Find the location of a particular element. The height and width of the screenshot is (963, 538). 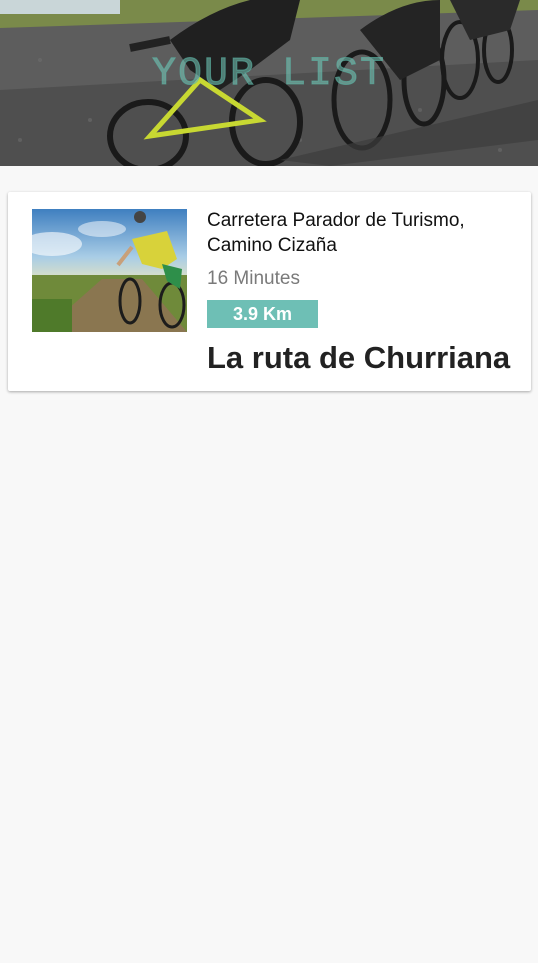

route-thumbnail is located at coordinates (109, 270).